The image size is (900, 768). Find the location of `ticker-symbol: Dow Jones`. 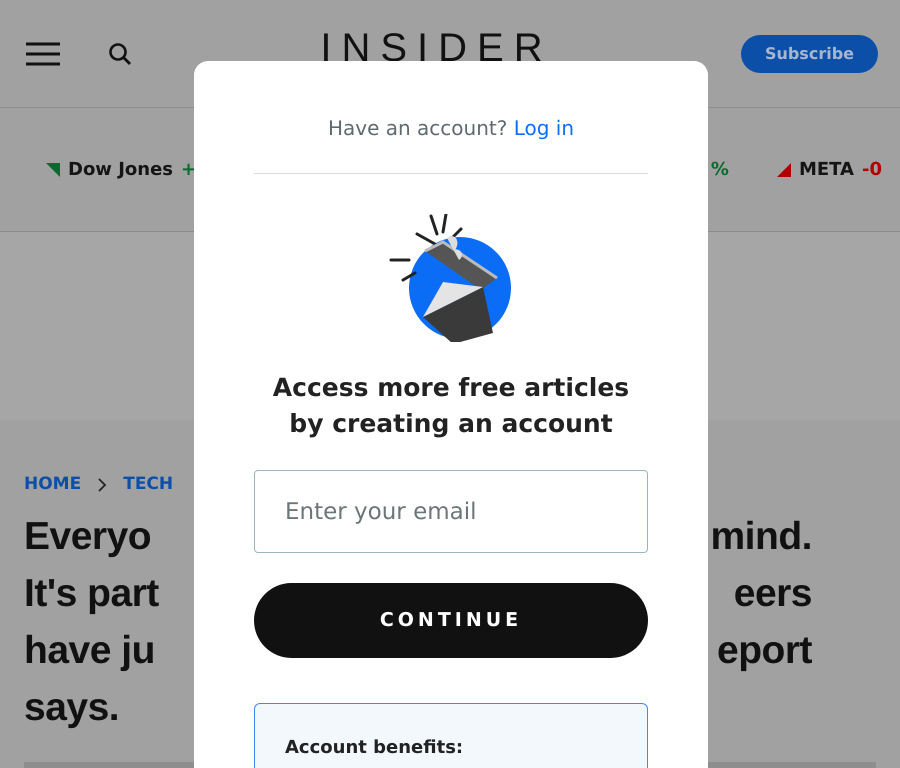

ticker-symbol: Dow Jones is located at coordinates (121, 169).